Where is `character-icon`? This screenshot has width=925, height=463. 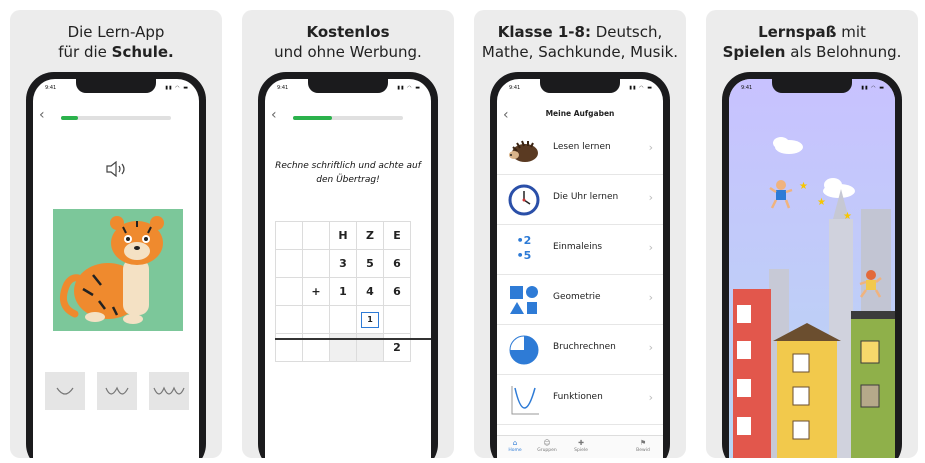 character-icon is located at coordinates (781, 194).